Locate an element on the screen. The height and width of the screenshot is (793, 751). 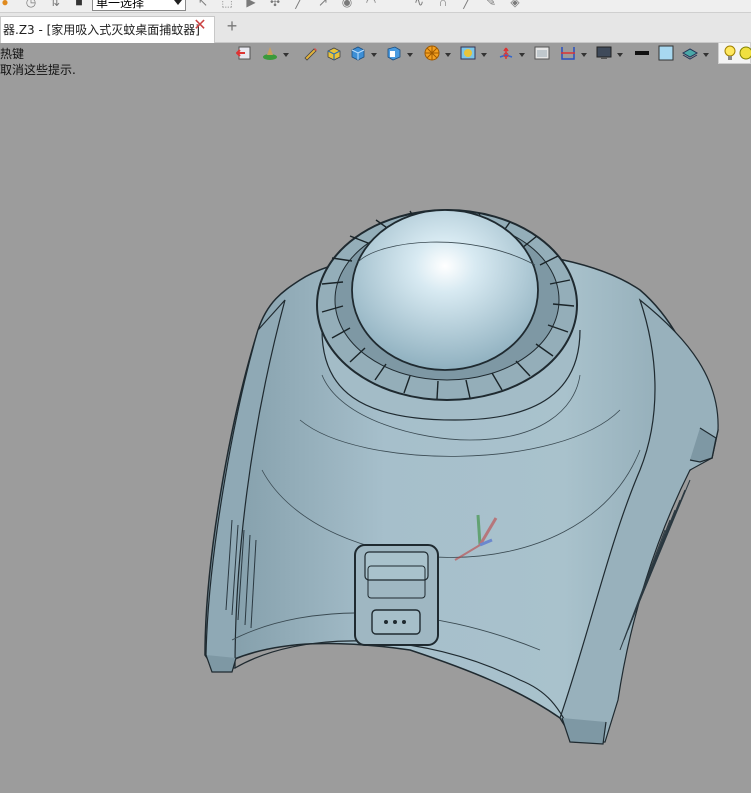
history-icon: ◷ is located at coordinates (31, 4).